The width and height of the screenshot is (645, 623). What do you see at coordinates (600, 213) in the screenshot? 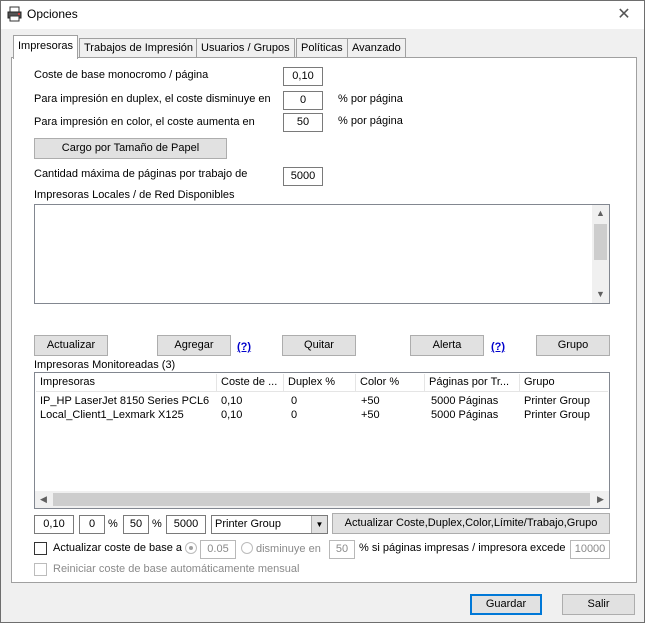
I see `scroll-up-icon: ▲` at bounding box center [600, 213].